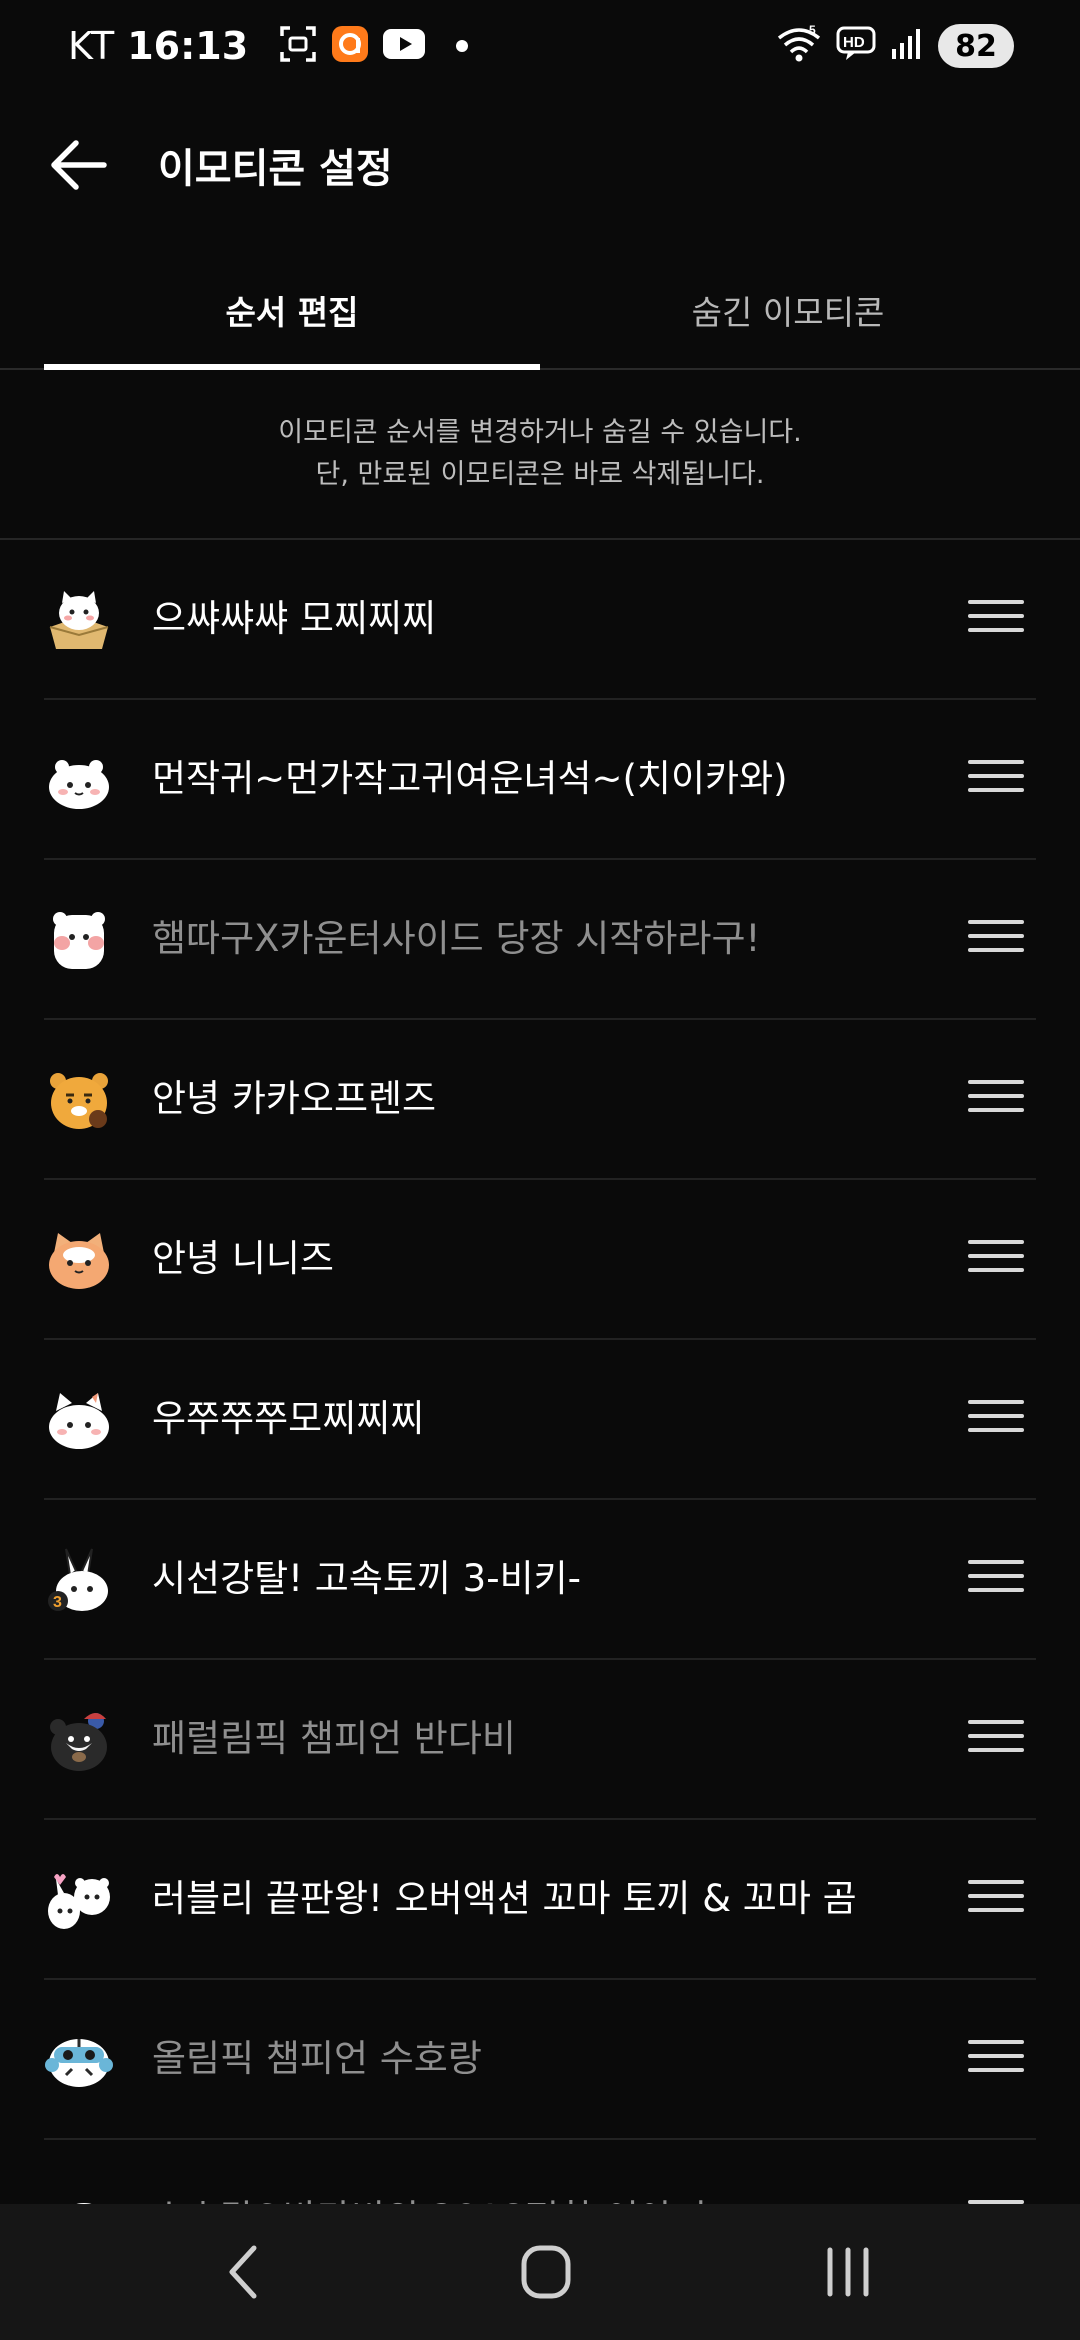 Image resolution: width=1080 pixels, height=2340 pixels. What do you see at coordinates (79, 1580) in the screenshot?
I see `rabbit-icon: 3` at bounding box center [79, 1580].